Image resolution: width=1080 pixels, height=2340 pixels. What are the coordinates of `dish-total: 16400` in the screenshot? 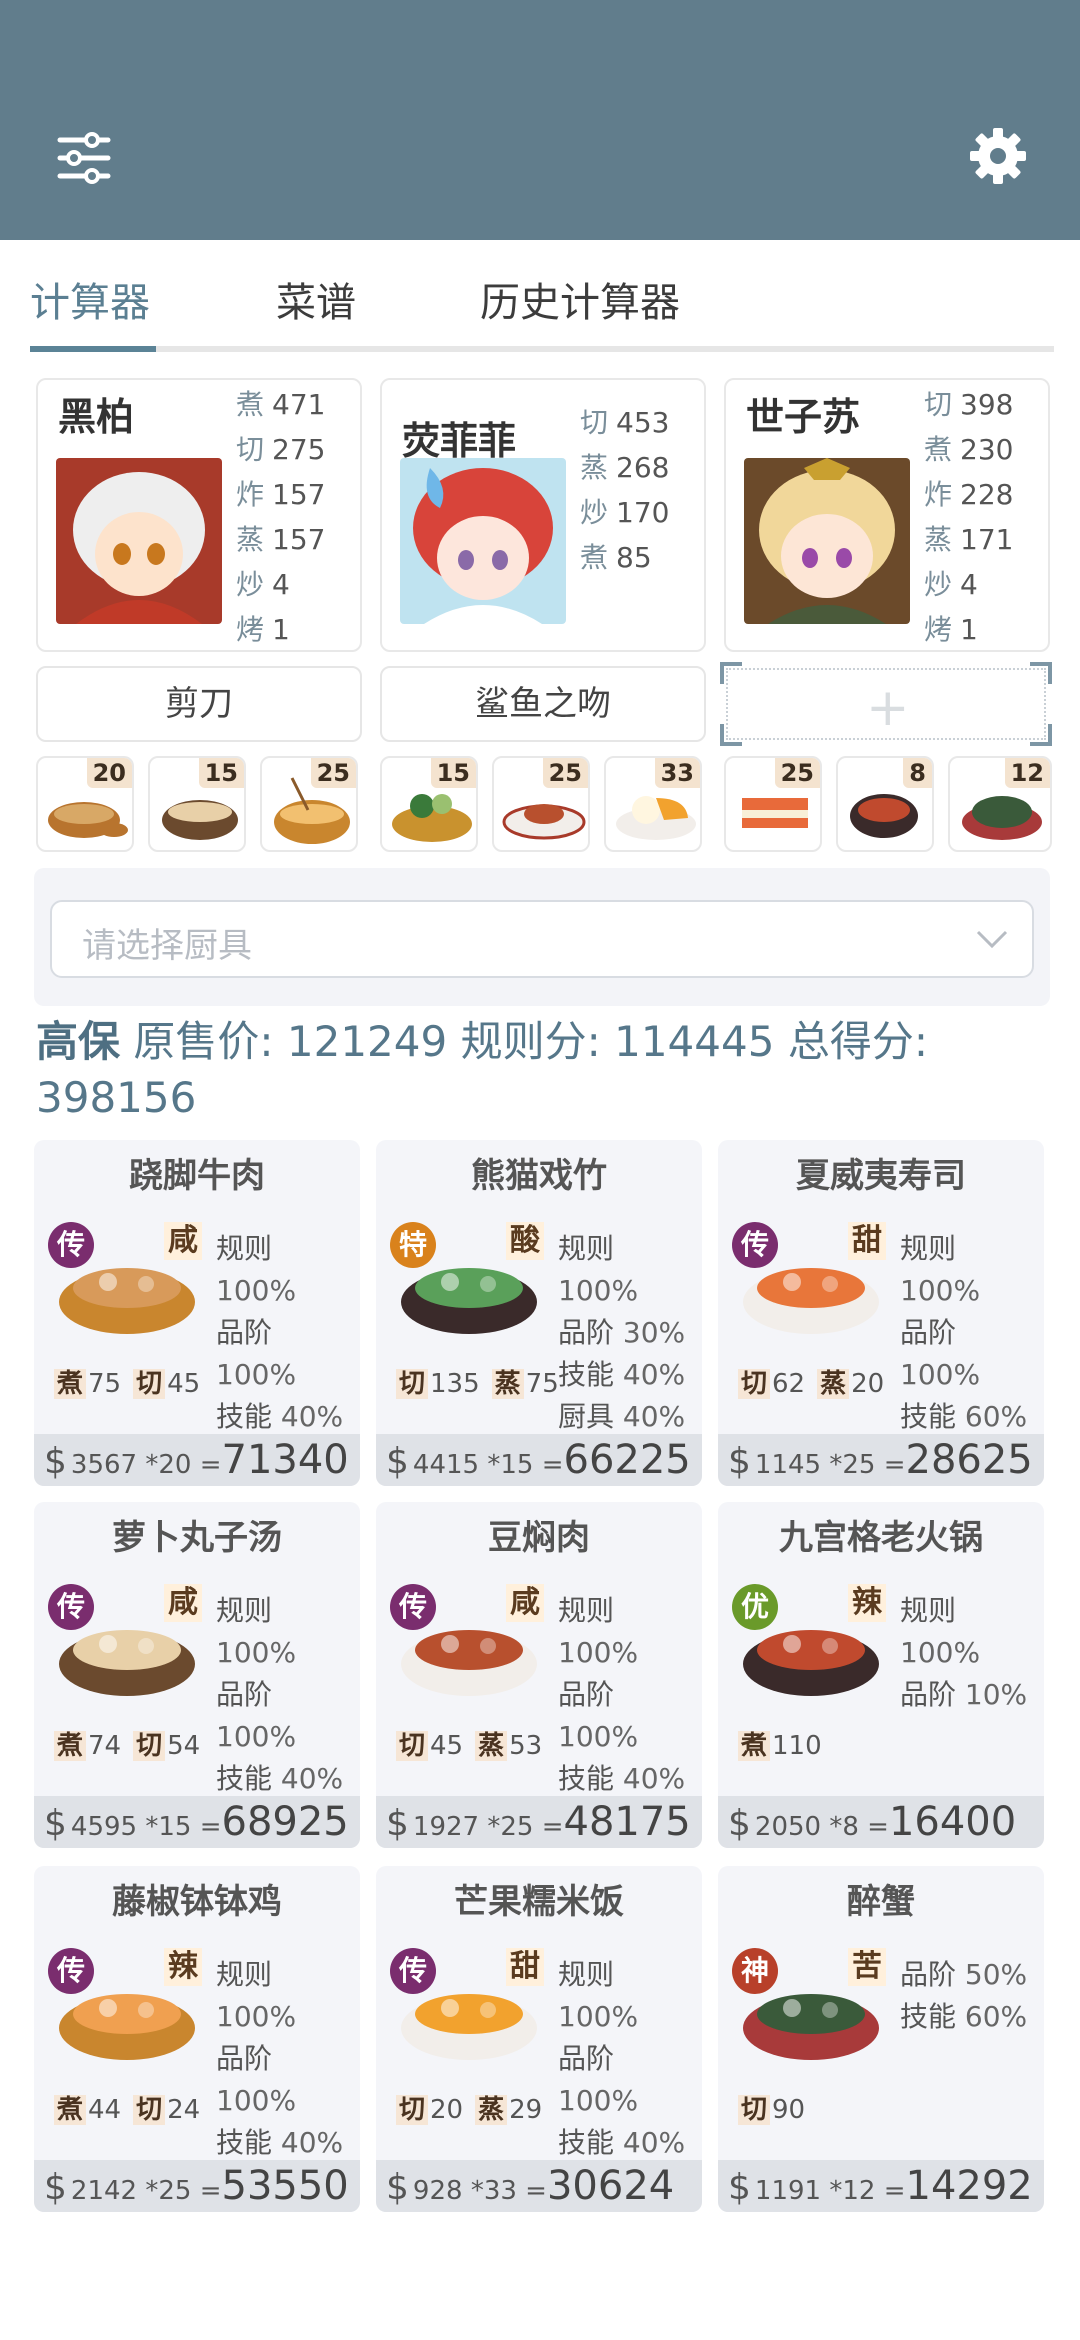 It's located at (952, 1822).